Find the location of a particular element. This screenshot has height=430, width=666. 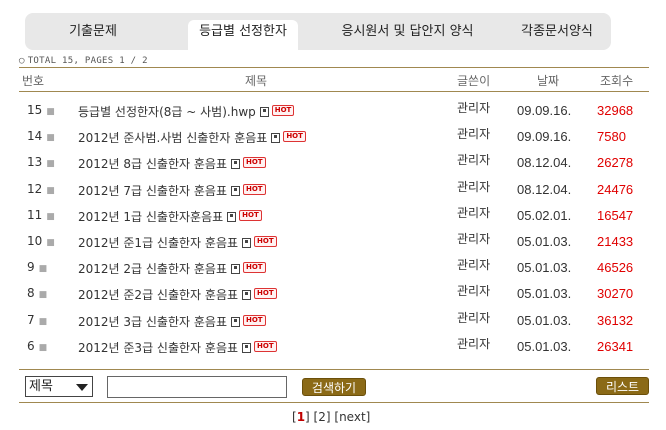

post-views: 16547 is located at coordinates (615, 215).